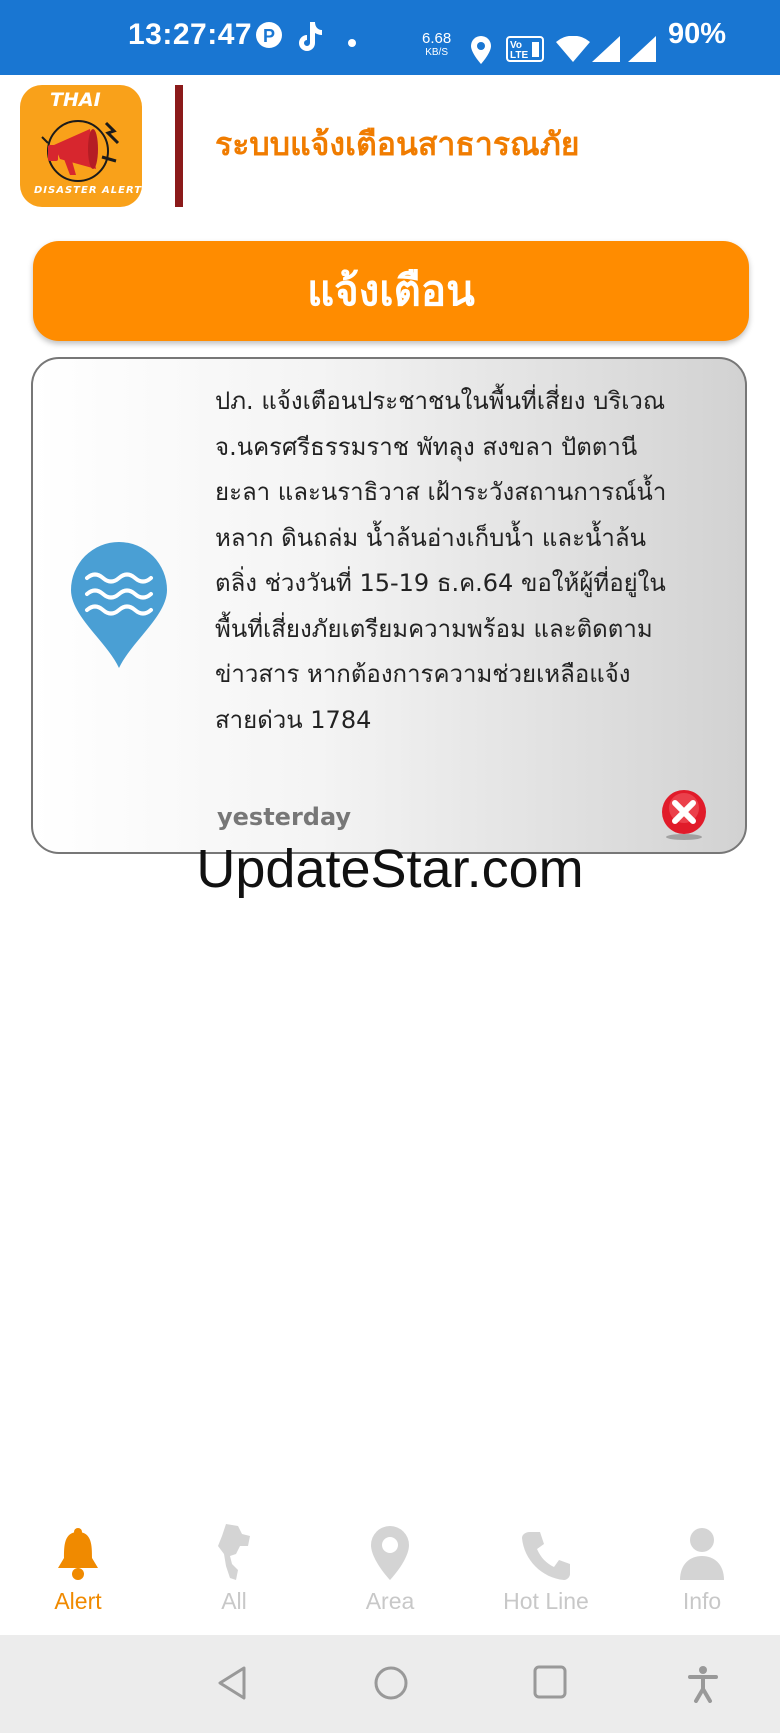  Describe the element at coordinates (702, 1601) in the screenshot. I see `nav-label-info: Info` at that location.